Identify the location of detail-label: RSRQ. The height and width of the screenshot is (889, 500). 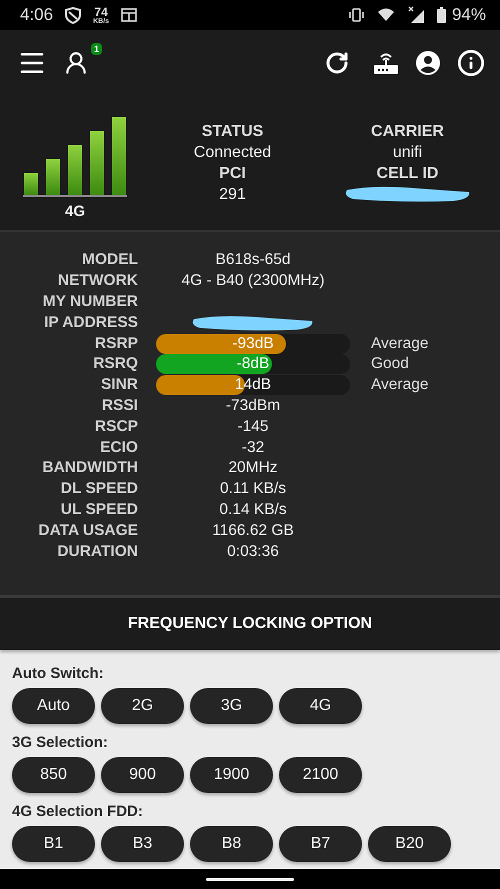
(115, 364).